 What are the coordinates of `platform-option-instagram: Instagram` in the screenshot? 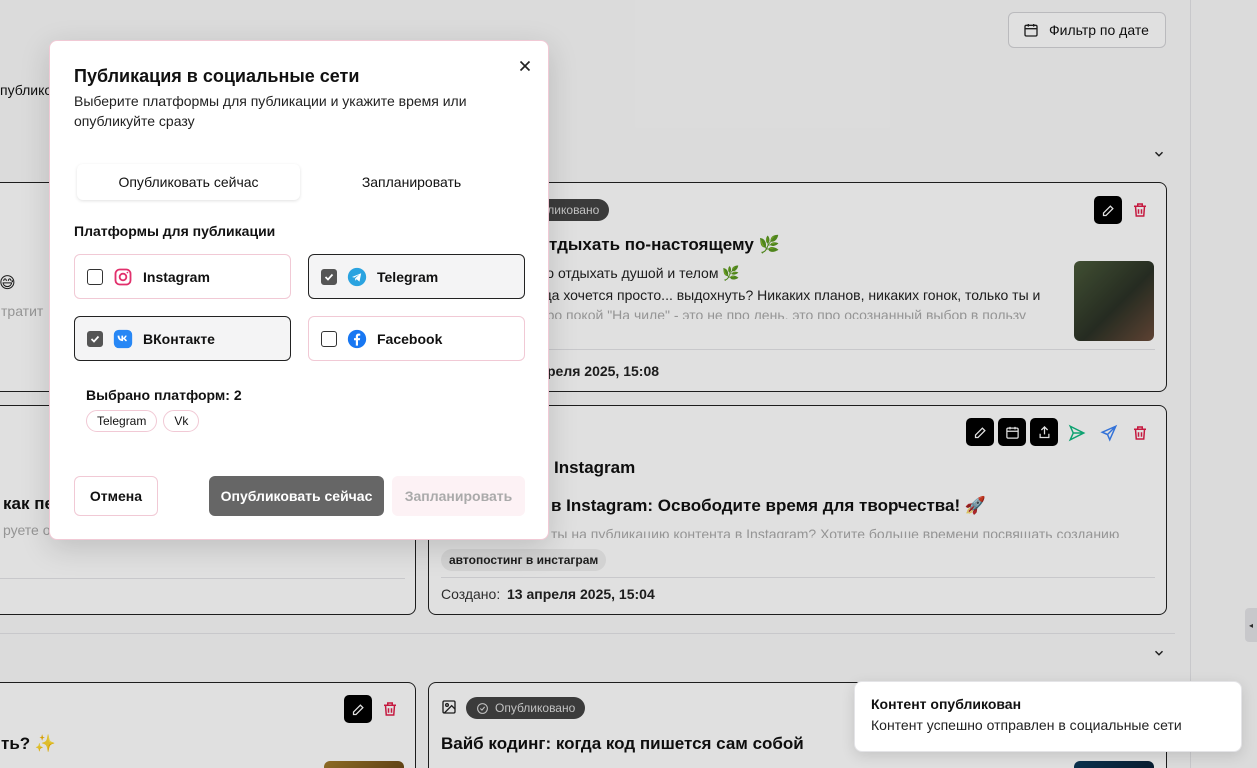 It's located at (182, 276).